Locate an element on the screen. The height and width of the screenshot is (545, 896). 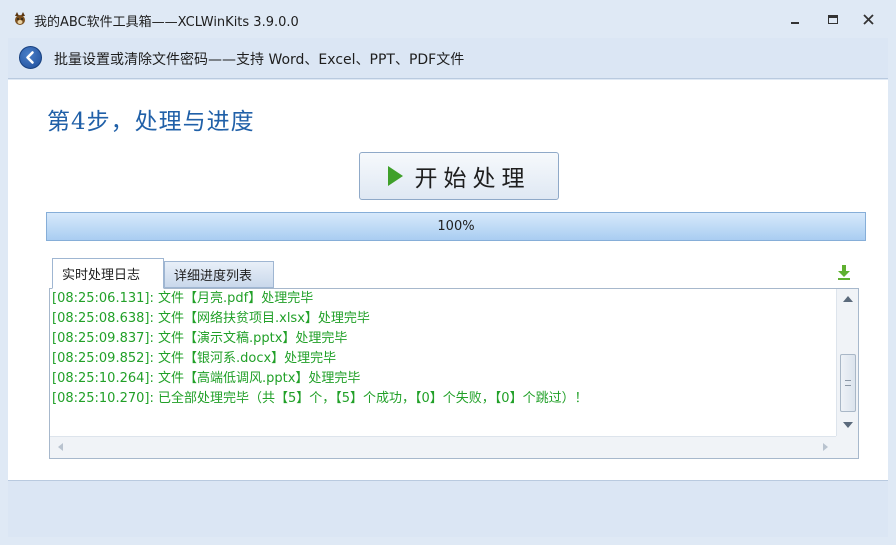
tab-realtime-log: 实时处理日志 is located at coordinates (108, 273).